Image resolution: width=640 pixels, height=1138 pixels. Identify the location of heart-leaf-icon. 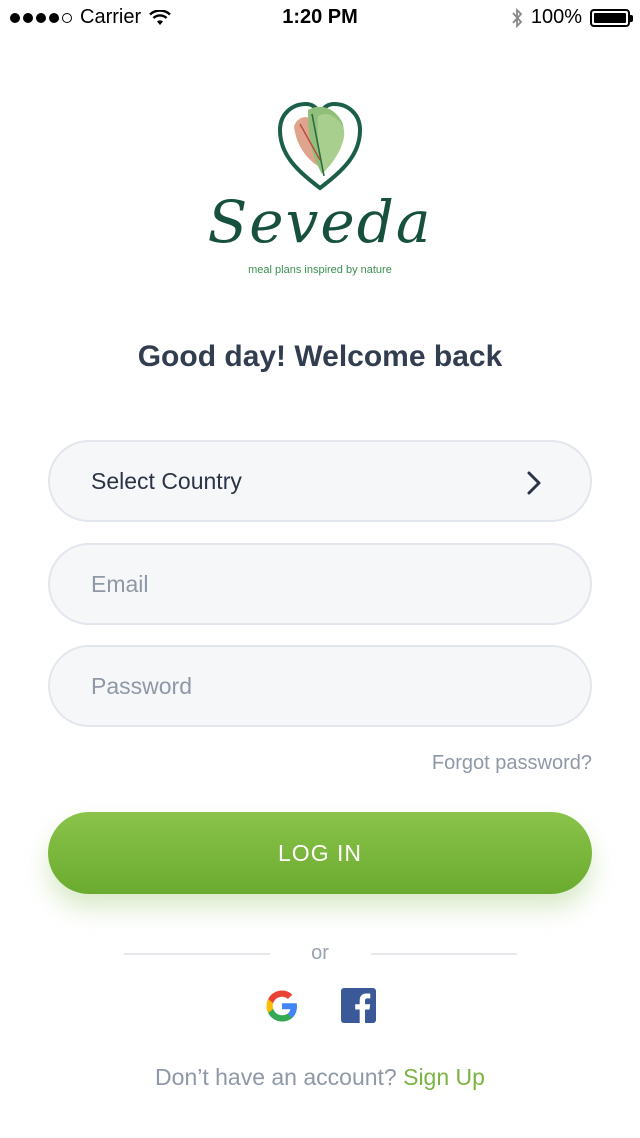
(320, 146).